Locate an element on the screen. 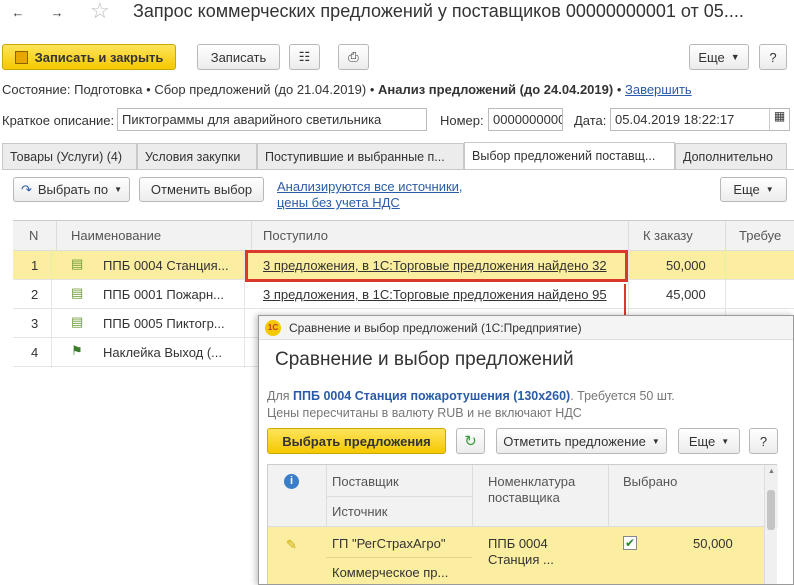 The height and width of the screenshot is (585, 794). desc-label: Краткое описание: is located at coordinates (58, 120).